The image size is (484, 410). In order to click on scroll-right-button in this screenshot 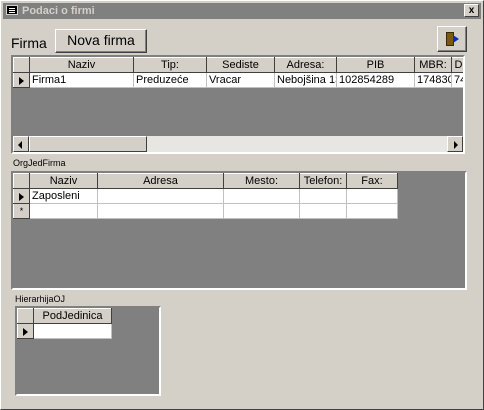, I will do `click(455, 144)`.